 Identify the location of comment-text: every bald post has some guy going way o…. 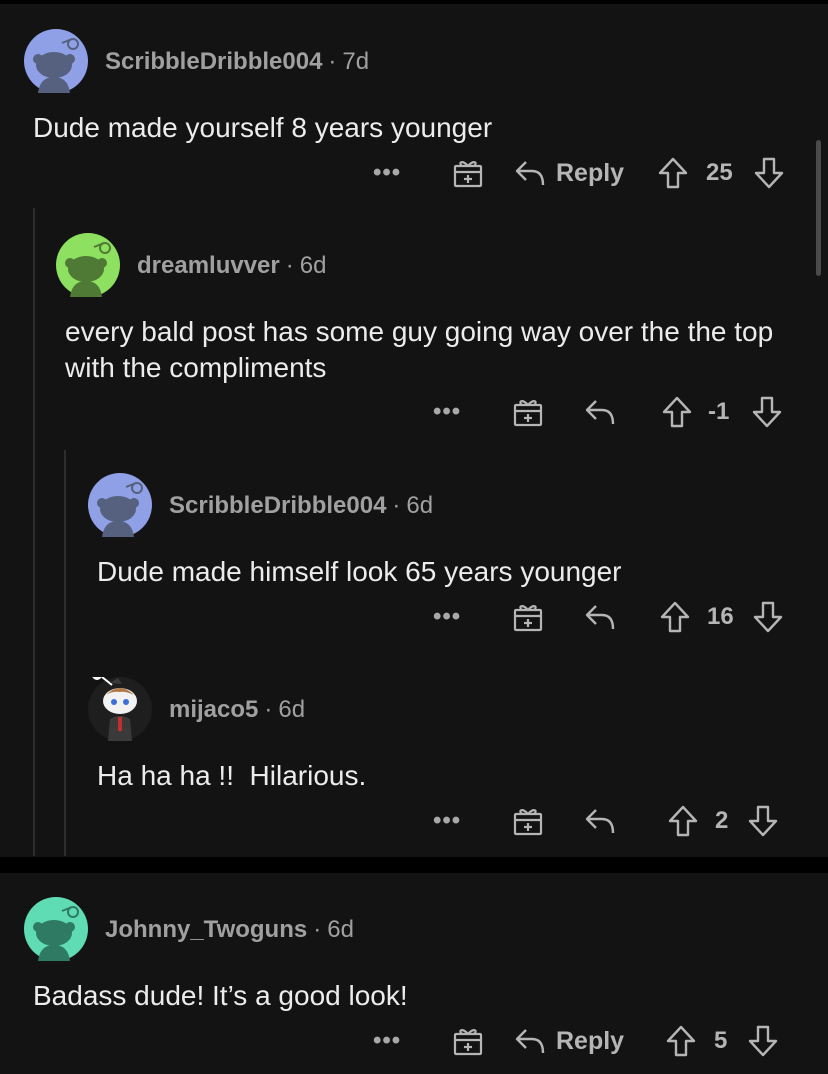
(419, 349).